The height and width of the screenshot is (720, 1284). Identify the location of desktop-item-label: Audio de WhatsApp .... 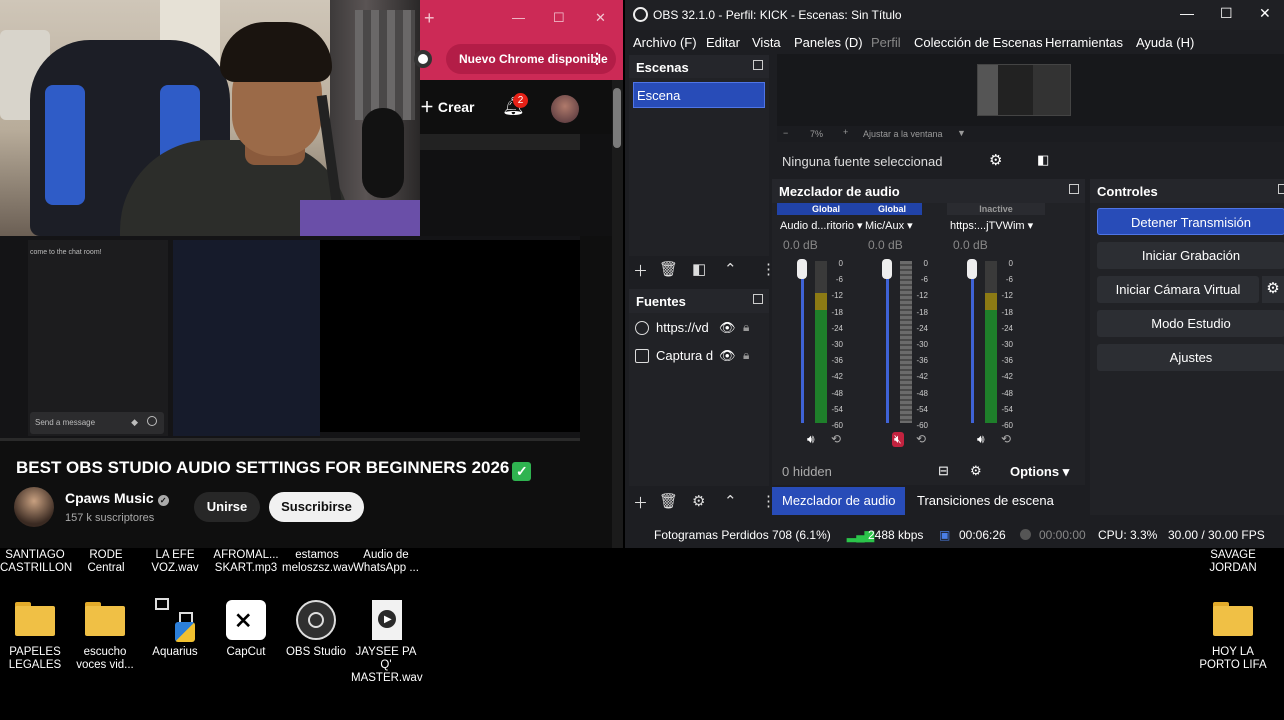
(386, 562).